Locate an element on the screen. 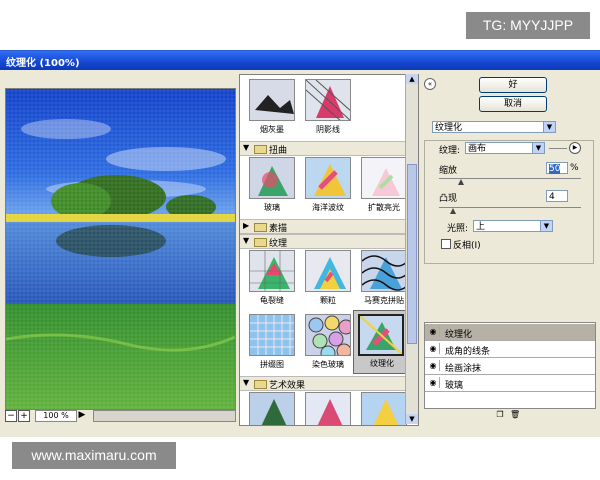  filter-select: 纹理化 ▼ is located at coordinates (494, 127).